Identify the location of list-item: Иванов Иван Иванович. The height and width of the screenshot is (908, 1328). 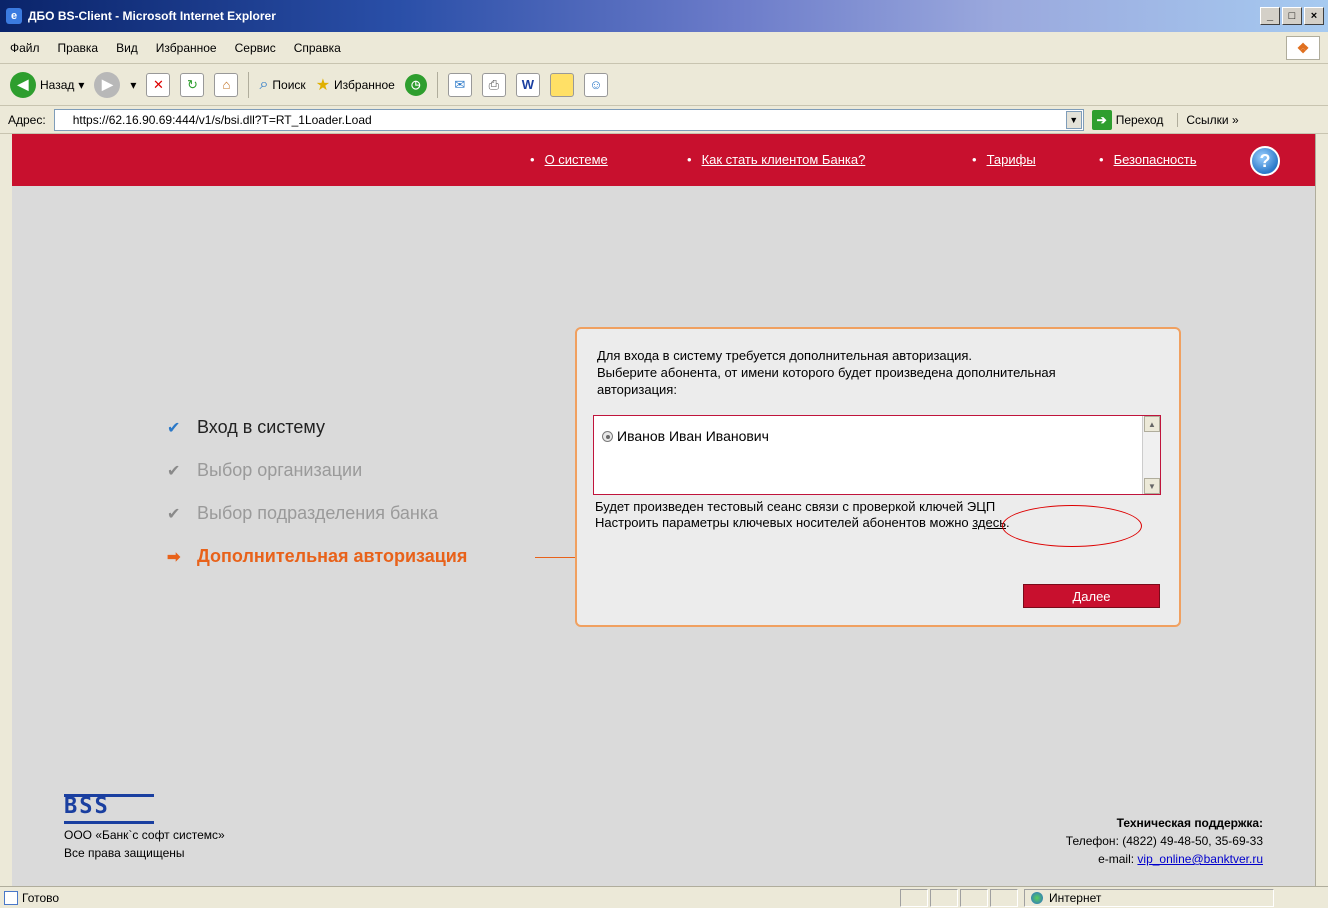
(685, 436).